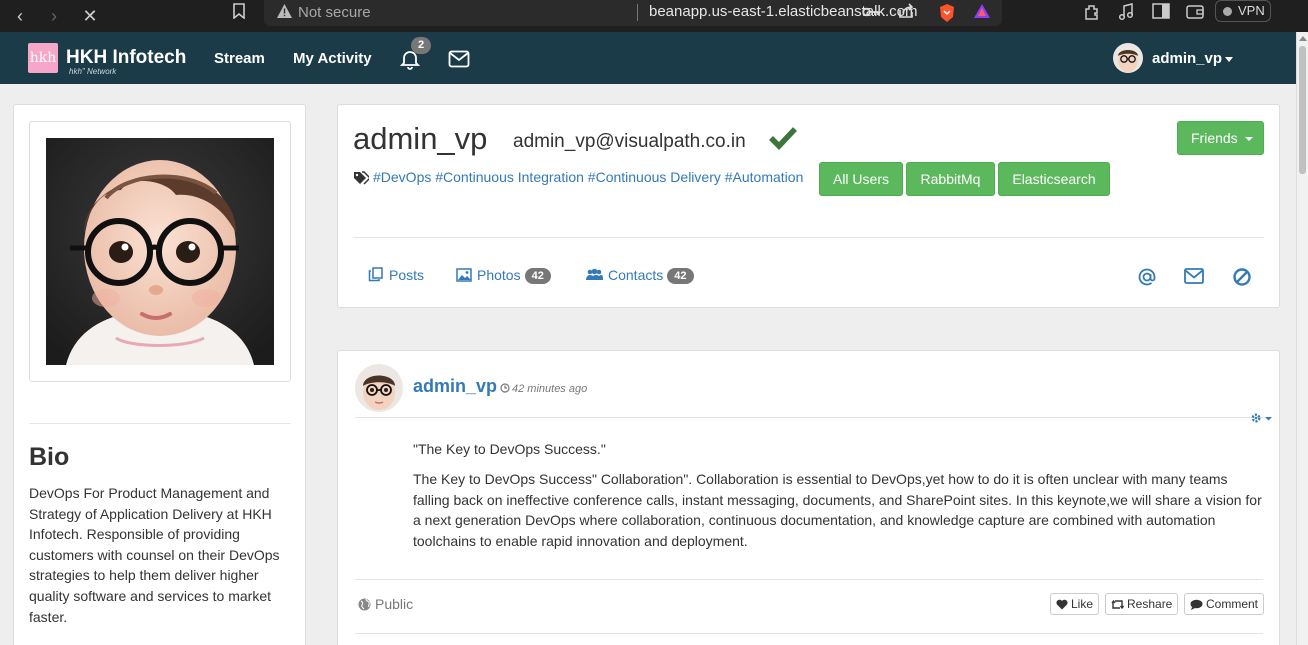 The image size is (1308, 645). I want to click on nav-my-activity-link: My Activity, so click(332, 58).